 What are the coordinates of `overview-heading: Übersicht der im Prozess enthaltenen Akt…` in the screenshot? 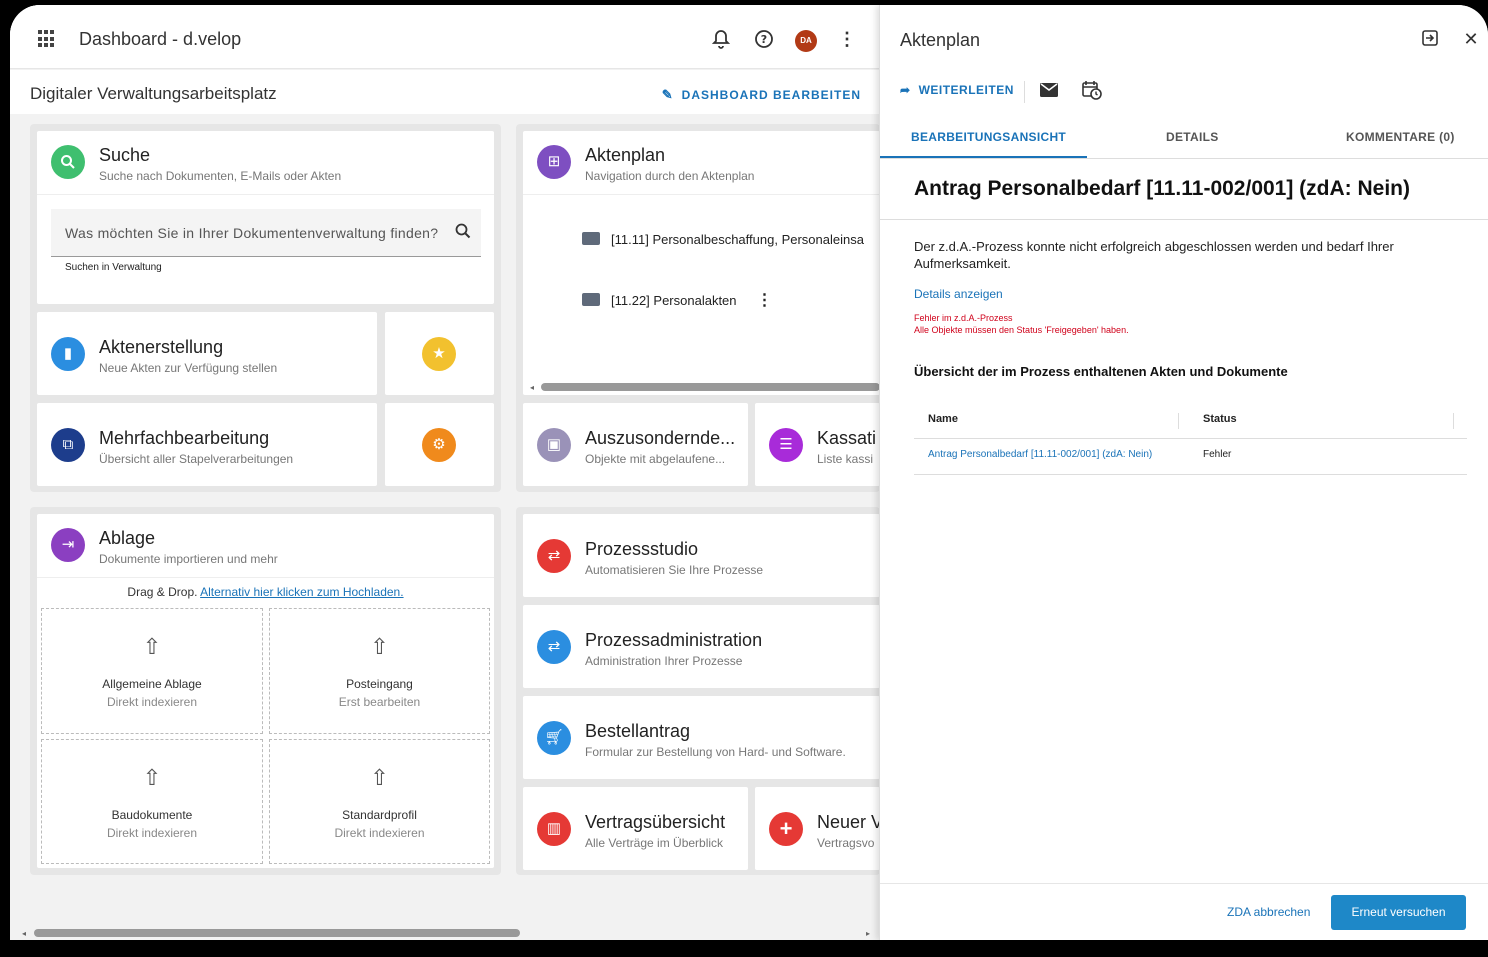 It's located at (1101, 371).